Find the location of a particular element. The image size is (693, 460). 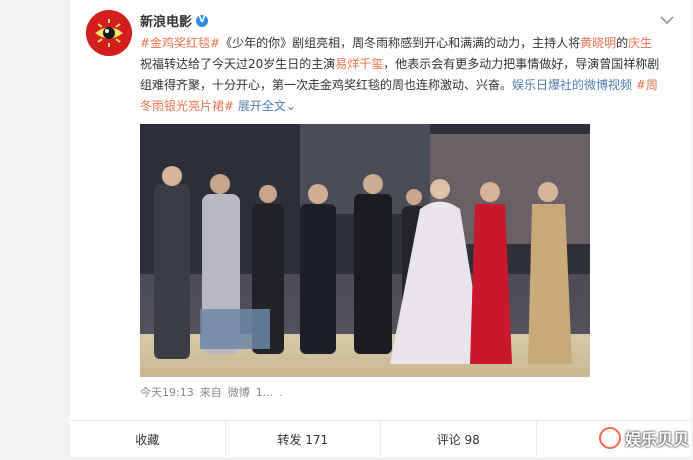

text-link: 展开全文 is located at coordinates (262, 106).